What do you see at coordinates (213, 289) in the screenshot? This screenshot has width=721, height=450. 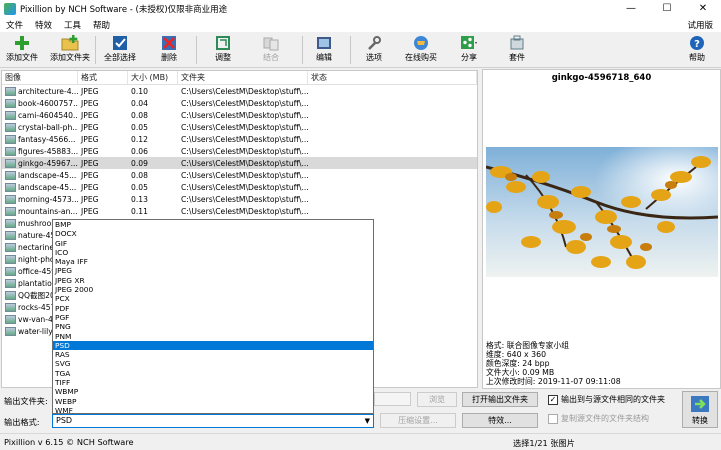 I see `dropdown-option: JPEG 2000` at bounding box center [213, 289].